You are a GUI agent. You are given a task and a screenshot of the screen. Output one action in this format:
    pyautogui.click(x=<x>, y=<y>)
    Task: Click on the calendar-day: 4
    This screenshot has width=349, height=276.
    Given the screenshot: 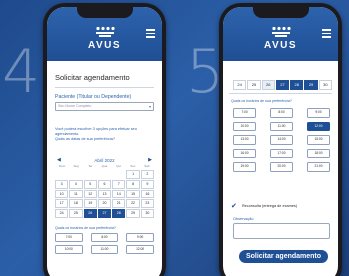 What is the action you would take?
    pyautogui.click(x=76, y=184)
    